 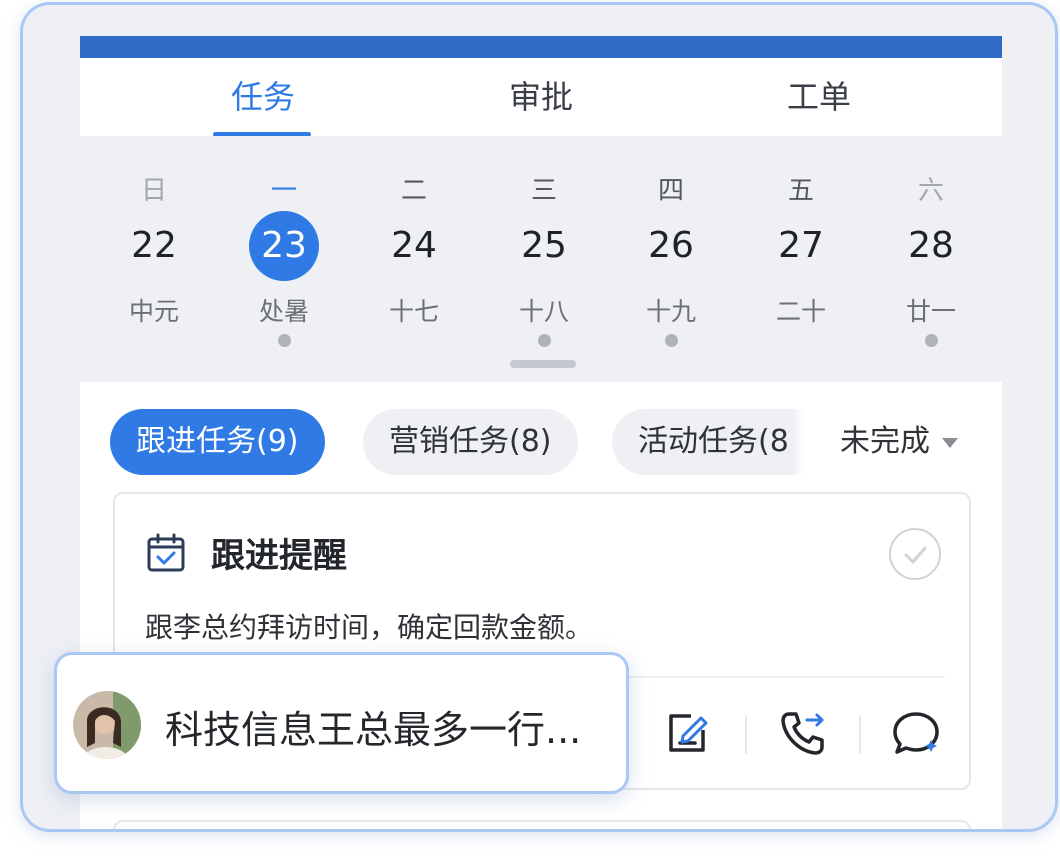 I want to click on task-filter-bar: 跟进任务(9) 营销任务(8) 活动任务(8 未完成, so click(x=541, y=432).